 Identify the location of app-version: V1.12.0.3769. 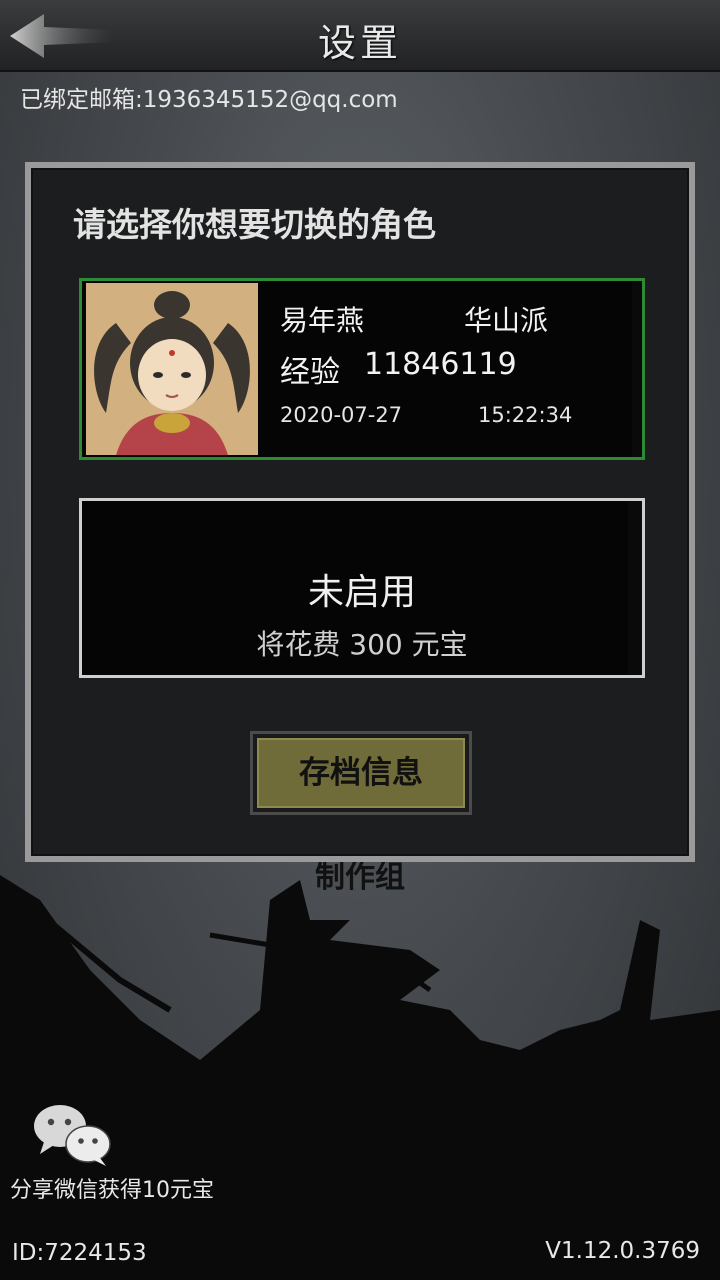
(622, 1251).